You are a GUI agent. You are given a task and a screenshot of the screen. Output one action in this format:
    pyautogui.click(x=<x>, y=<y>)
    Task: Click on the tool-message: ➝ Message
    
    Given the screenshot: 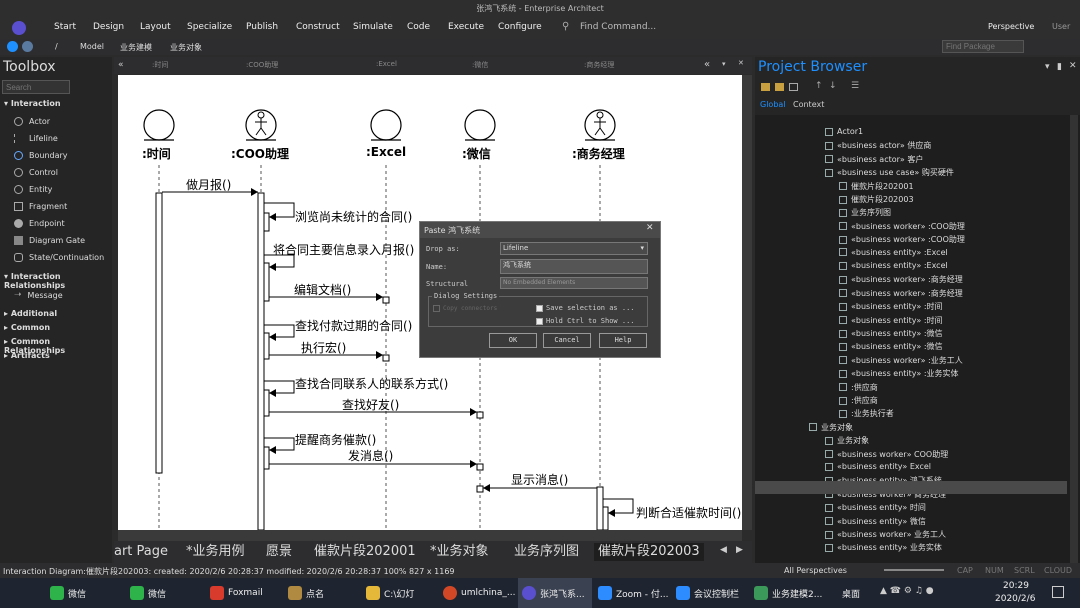 What is the action you would take?
    pyautogui.click(x=38, y=295)
    